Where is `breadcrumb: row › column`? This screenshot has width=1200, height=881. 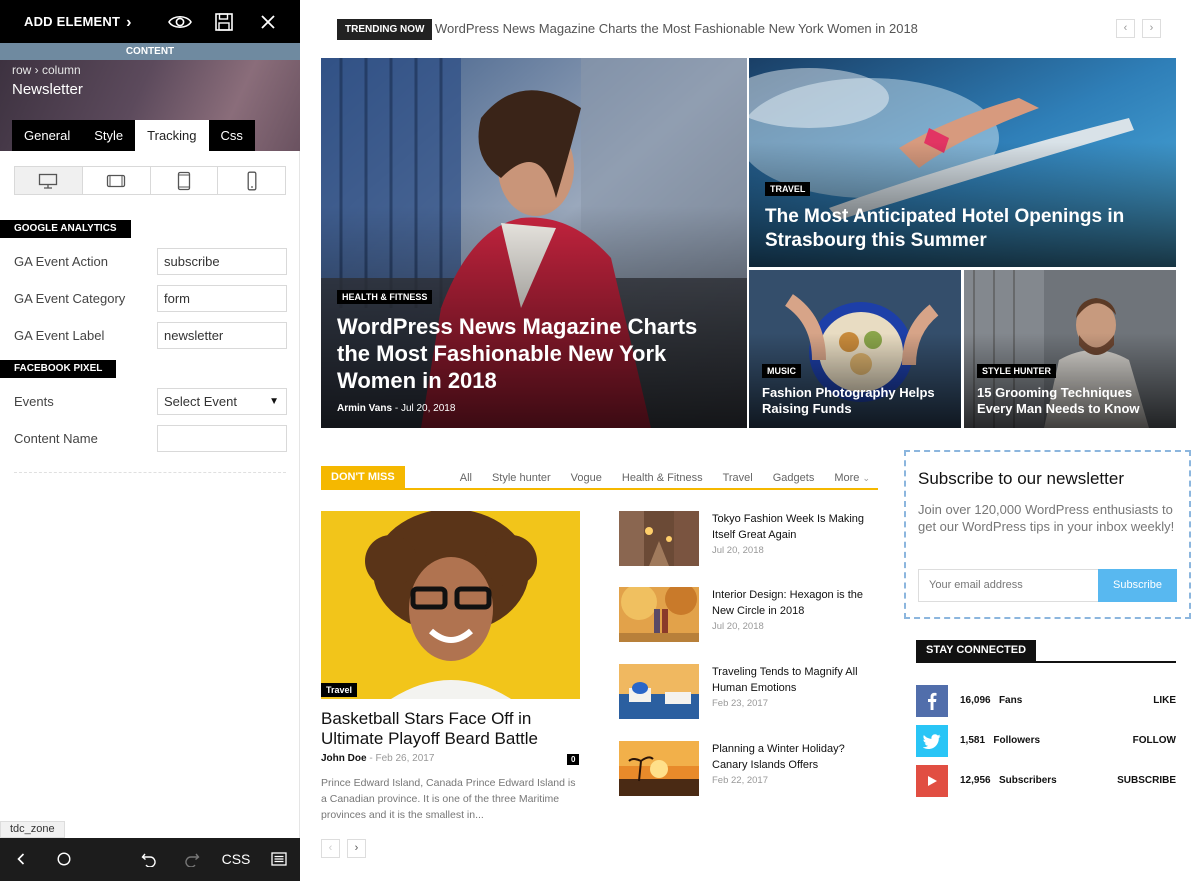
breadcrumb: row › column is located at coordinates (46, 70).